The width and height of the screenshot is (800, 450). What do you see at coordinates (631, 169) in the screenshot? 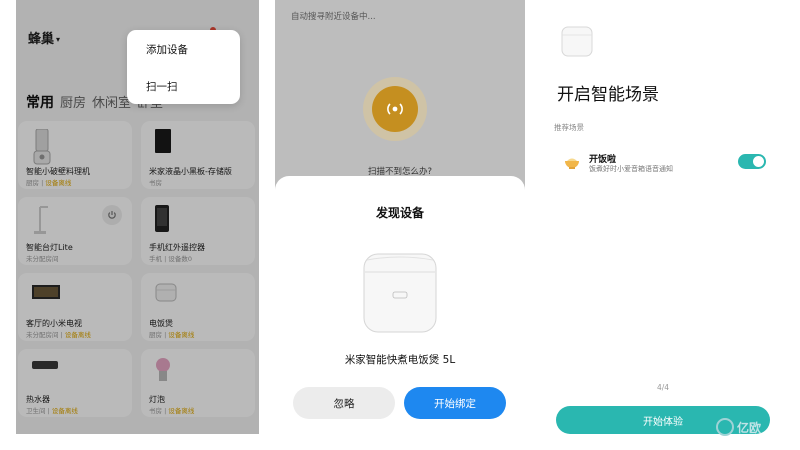
I see `scene-description: 饭煮好时小爱音箱语音通知` at bounding box center [631, 169].